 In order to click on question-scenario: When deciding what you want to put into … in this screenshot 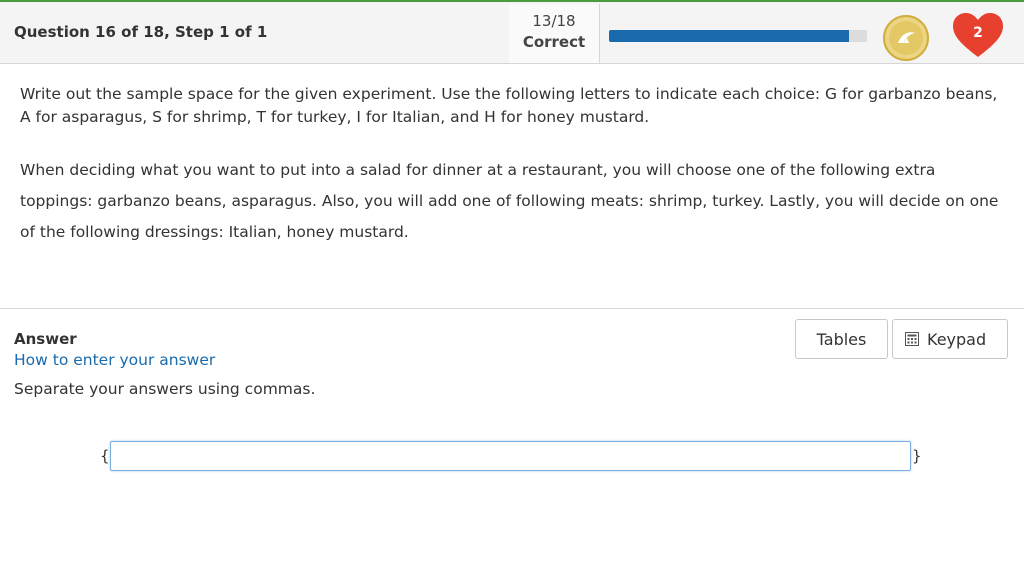, I will do `click(509, 201)`.